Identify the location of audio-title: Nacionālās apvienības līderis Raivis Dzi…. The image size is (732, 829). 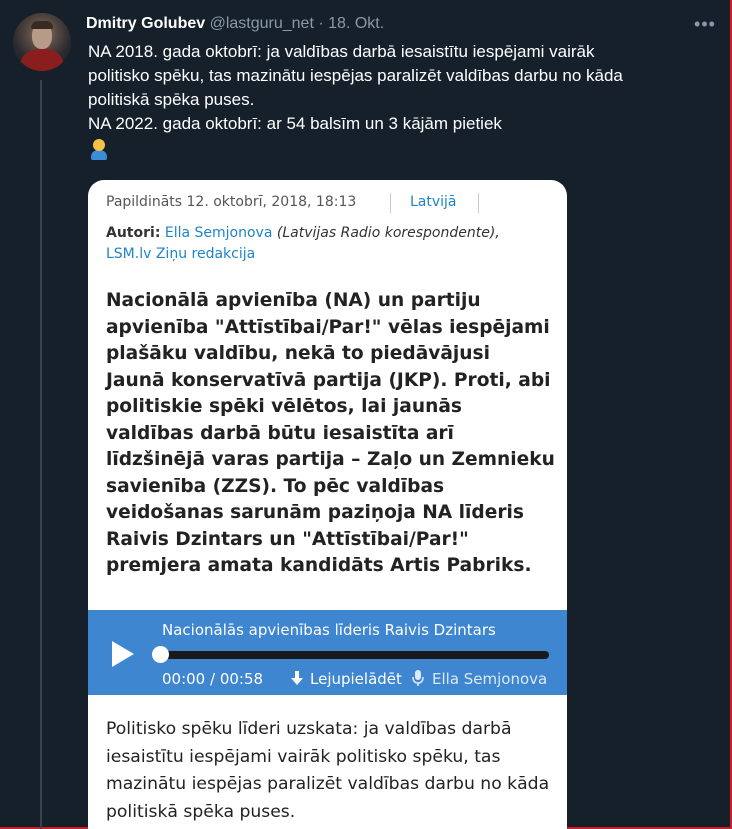
(329, 630).